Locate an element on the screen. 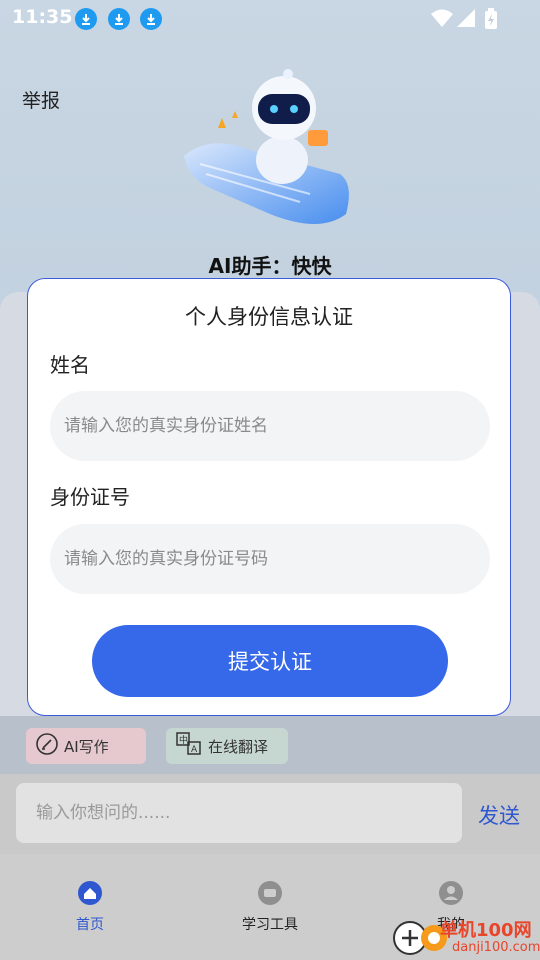  quick-actions-bar: AI写作 中A 在线翻译 is located at coordinates (270, 745).